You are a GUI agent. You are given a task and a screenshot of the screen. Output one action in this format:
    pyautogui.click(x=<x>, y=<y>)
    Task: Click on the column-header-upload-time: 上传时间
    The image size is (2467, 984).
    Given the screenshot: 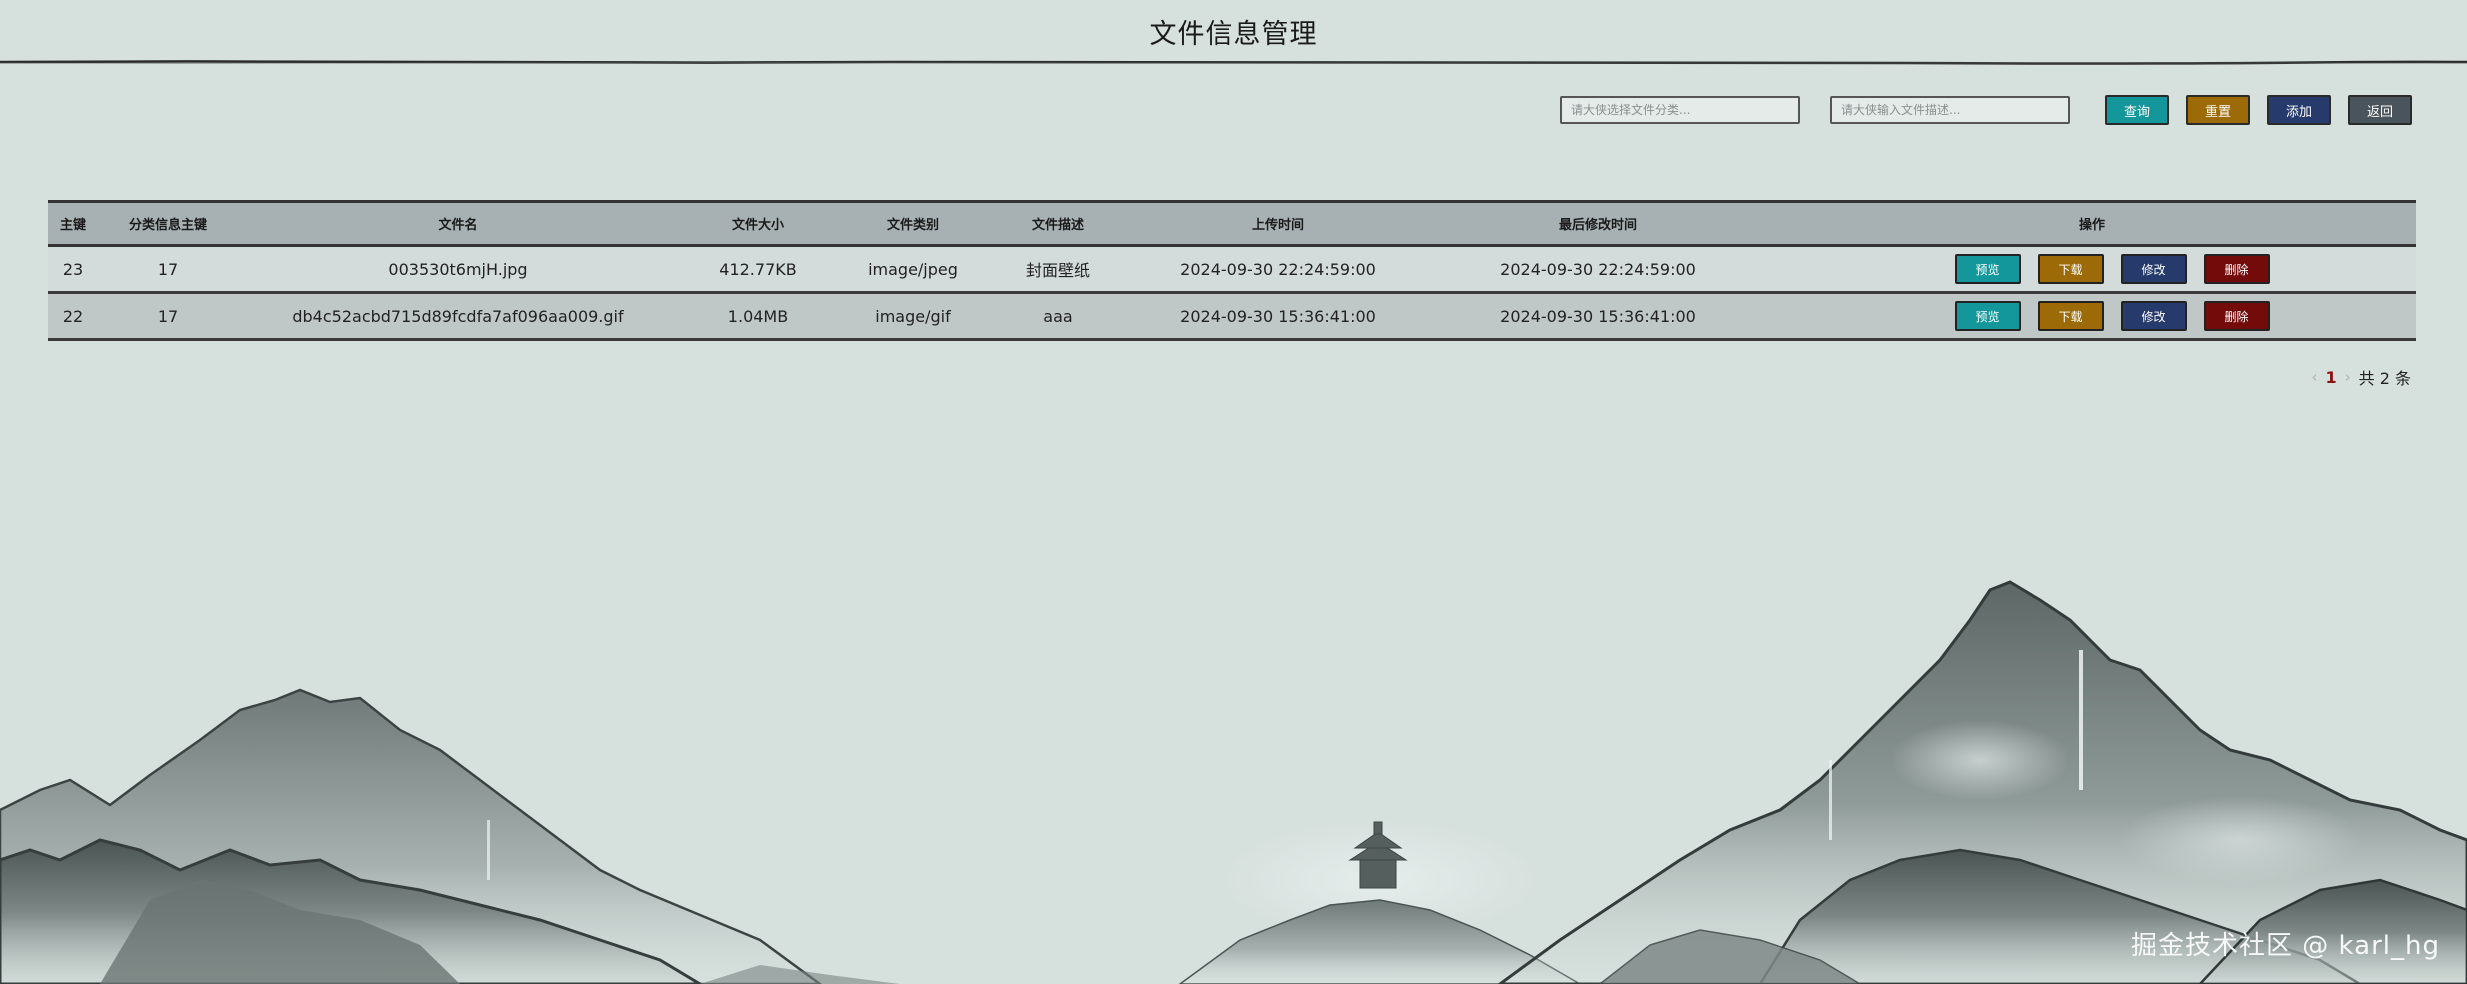 What is the action you would take?
    pyautogui.click(x=1277, y=225)
    